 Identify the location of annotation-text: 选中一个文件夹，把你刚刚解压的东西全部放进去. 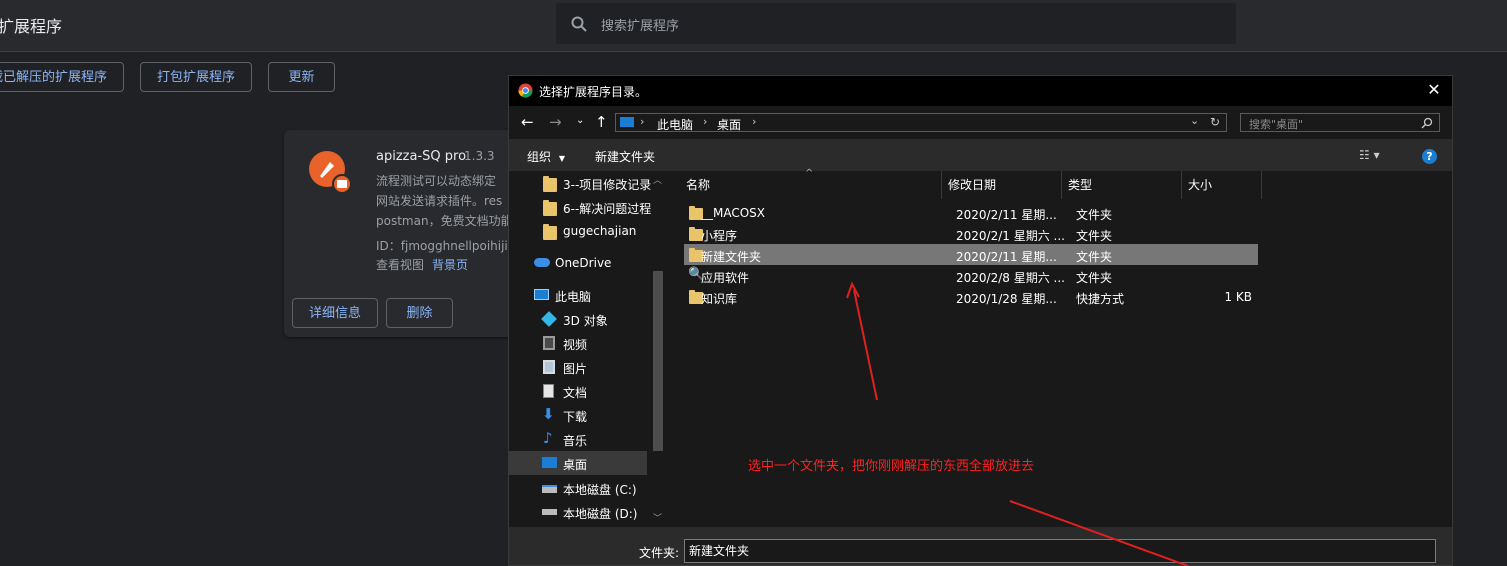
(891, 466).